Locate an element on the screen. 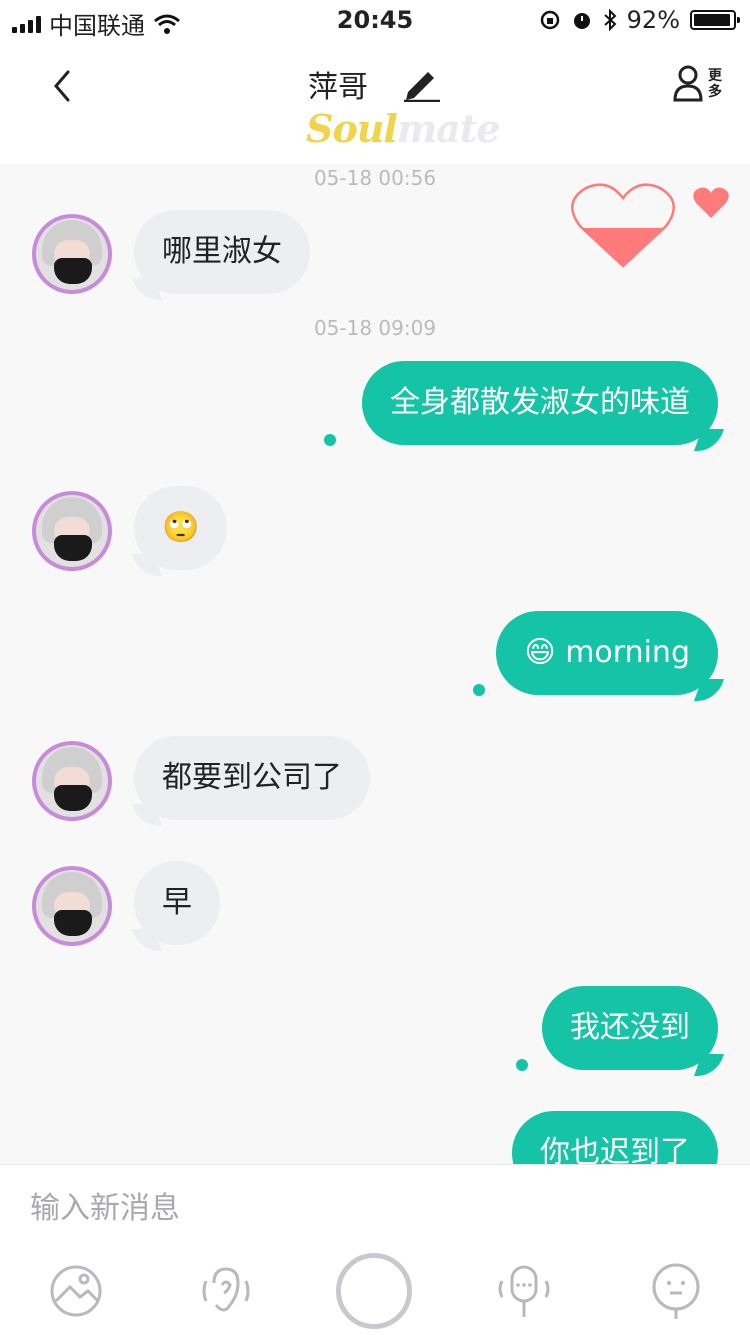 This screenshot has height=1335, width=750. heart-meter-icon is located at coordinates (623, 226).